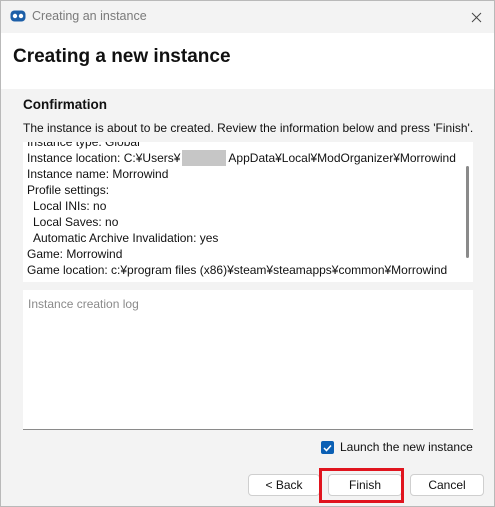  Describe the element at coordinates (122, 56) in the screenshot. I see `page-title: Creating a new instance` at that location.